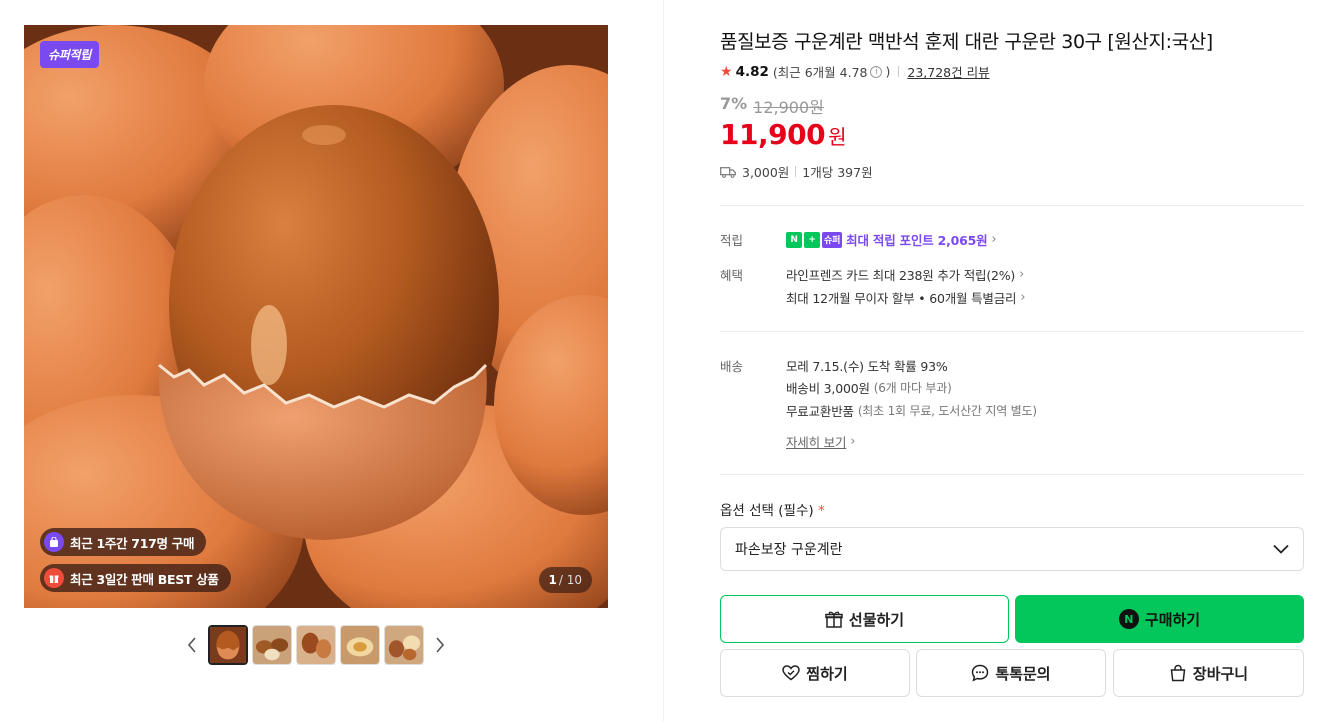 The width and height of the screenshot is (1327, 721). I want to click on rating-row: ★ 4.82 (최근 6개월 4.78 i ) 23,728건 리뷰, so click(855, 71).